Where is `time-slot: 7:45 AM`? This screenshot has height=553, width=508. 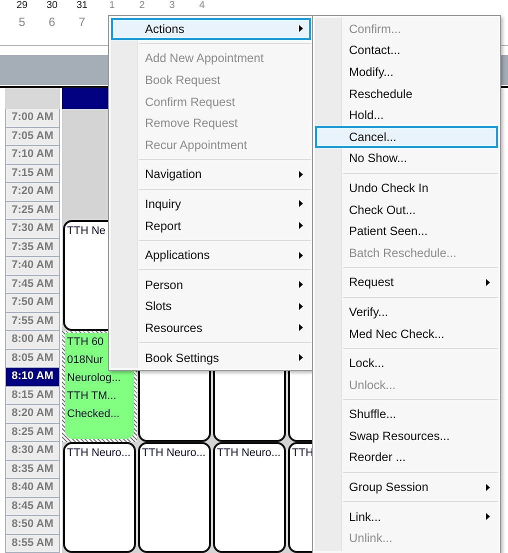 time-slot: 7:45 AM is located at coordinates (32, 285).